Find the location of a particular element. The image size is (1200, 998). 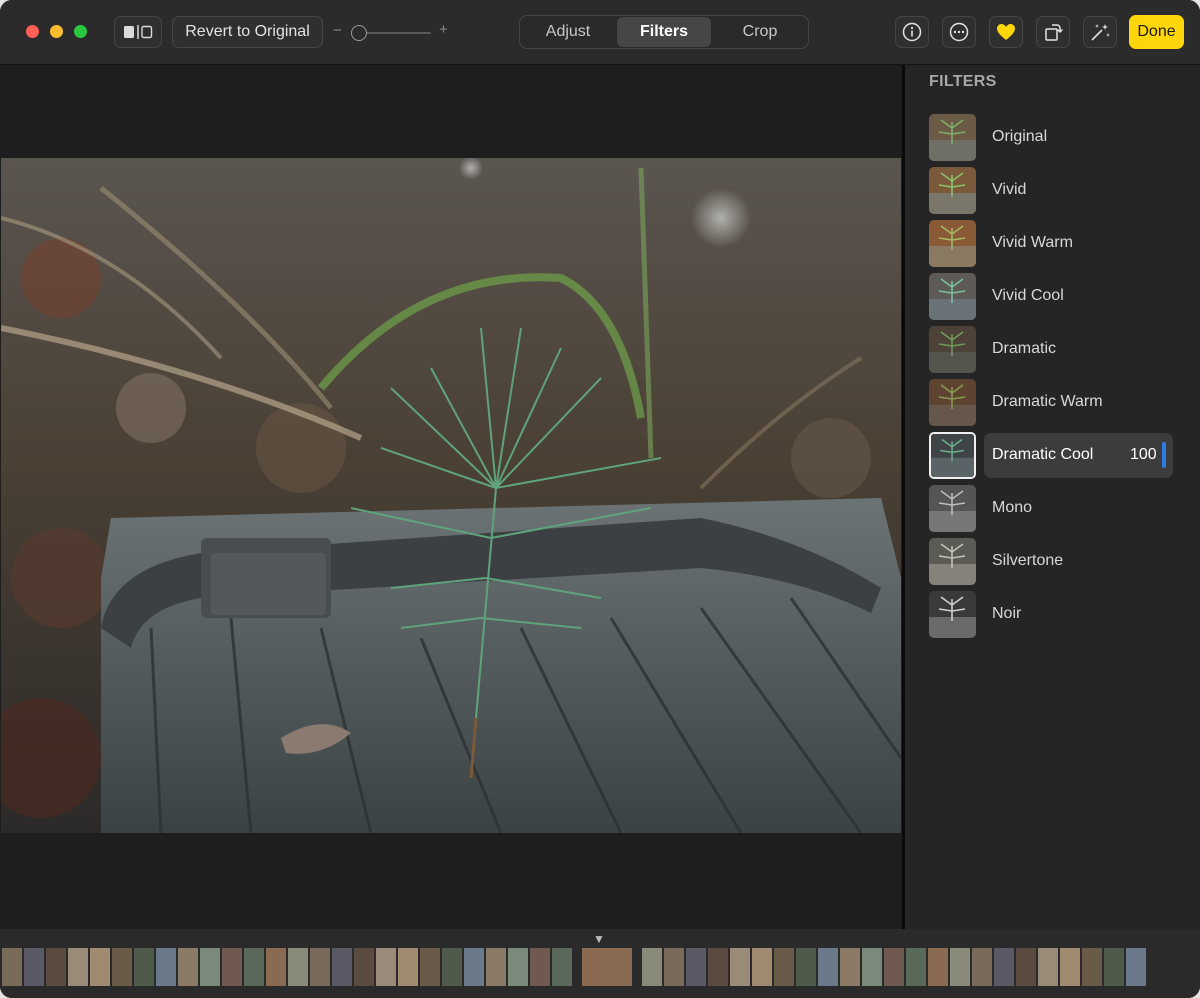

zoom-in-icon: + is located at coordinates (443, 29).